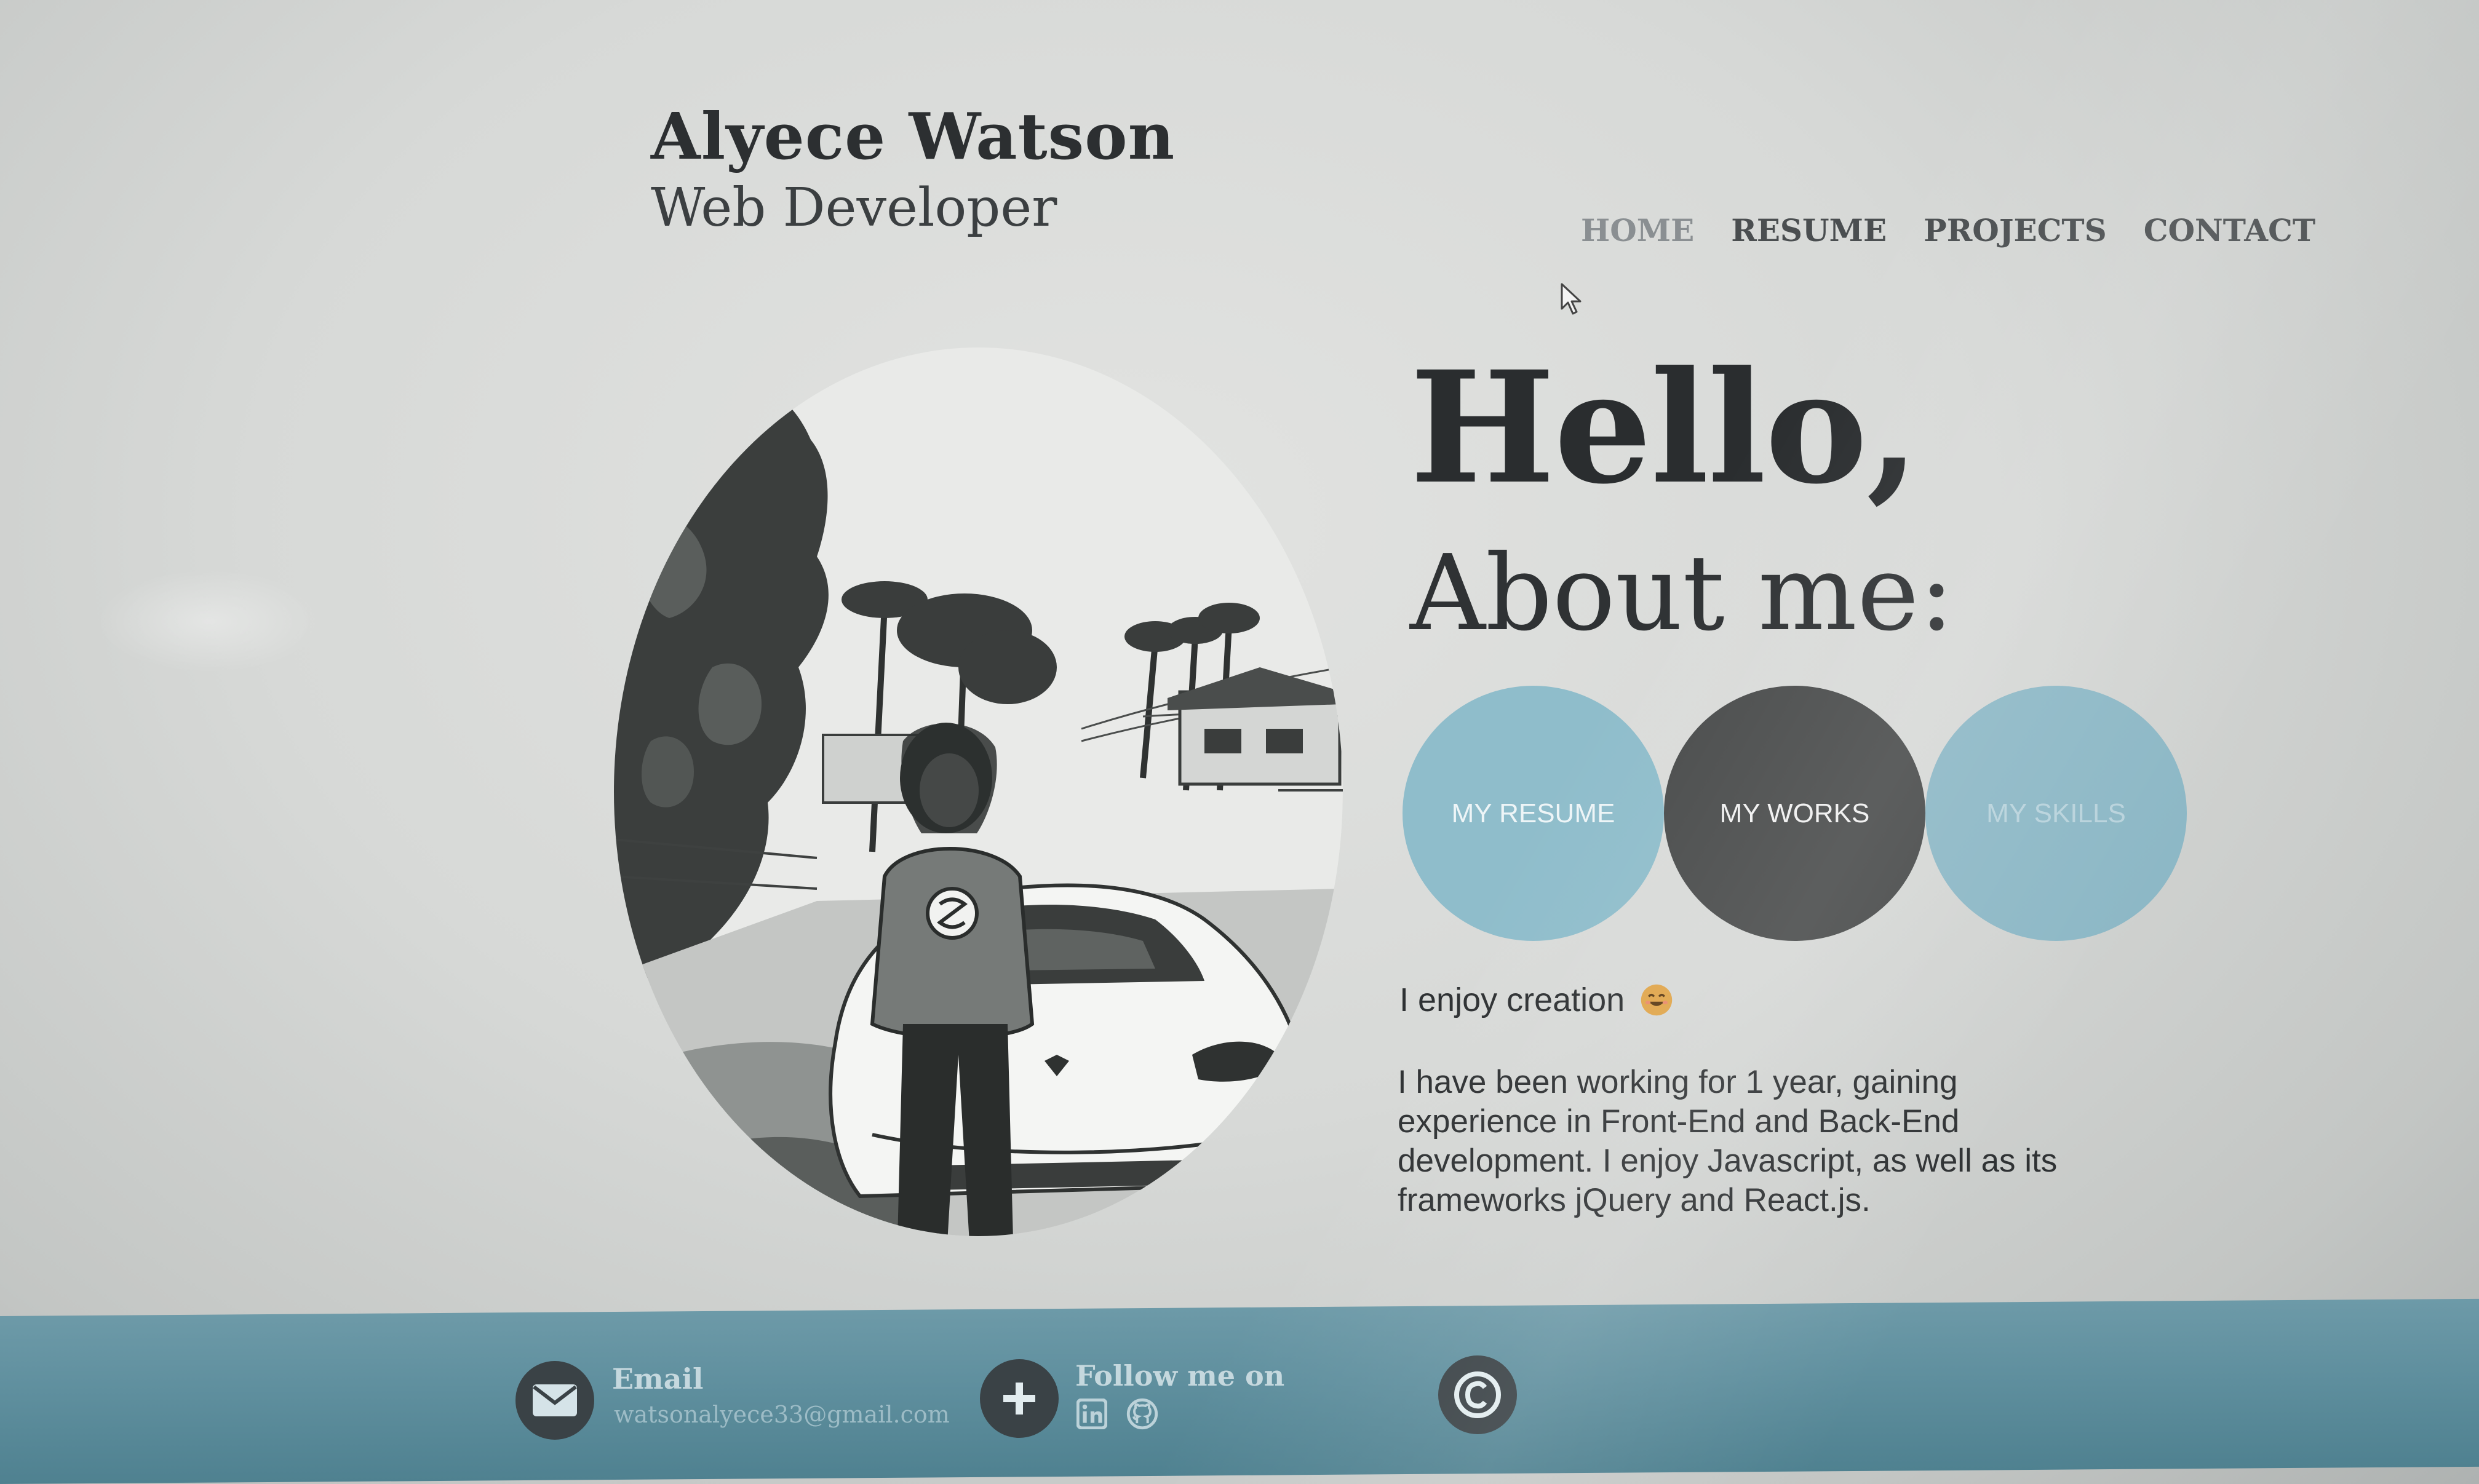  I want to click on tagline: I enjoy creation, so click(1536, 1000).